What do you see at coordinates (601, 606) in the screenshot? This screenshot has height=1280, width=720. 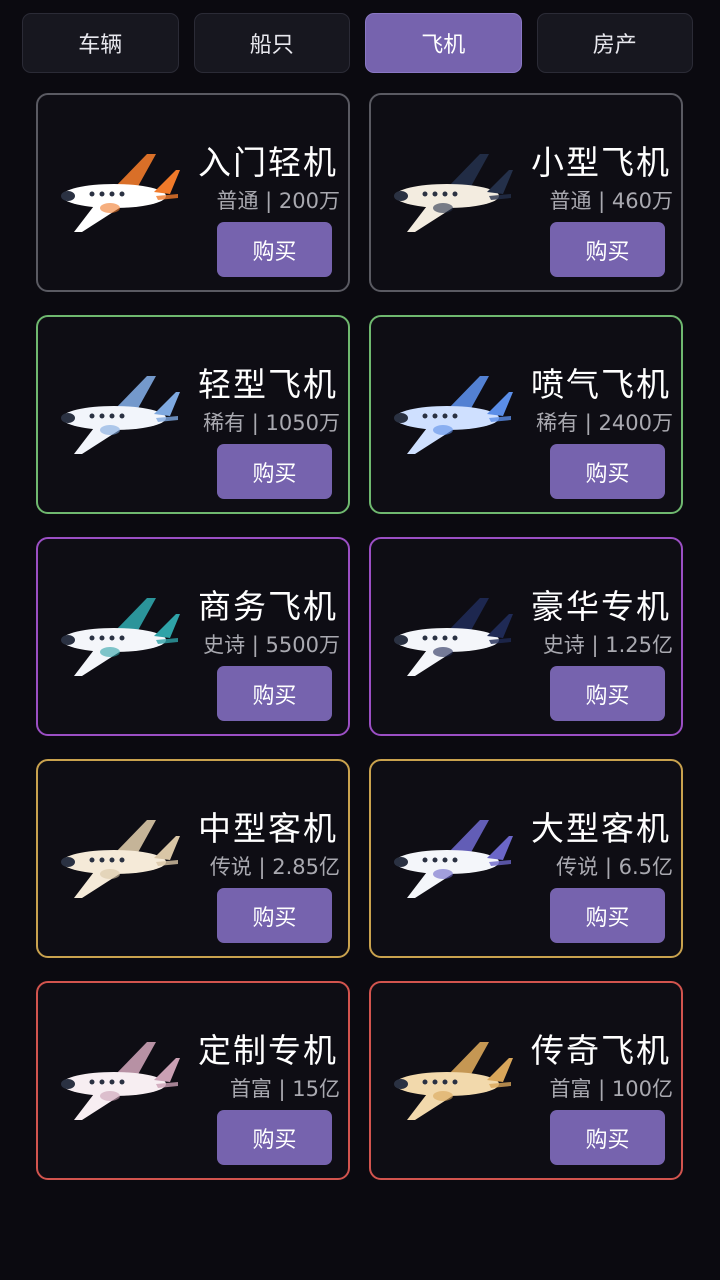 I see `plane-name: 豪华专机` at bounding box center [601, 606].